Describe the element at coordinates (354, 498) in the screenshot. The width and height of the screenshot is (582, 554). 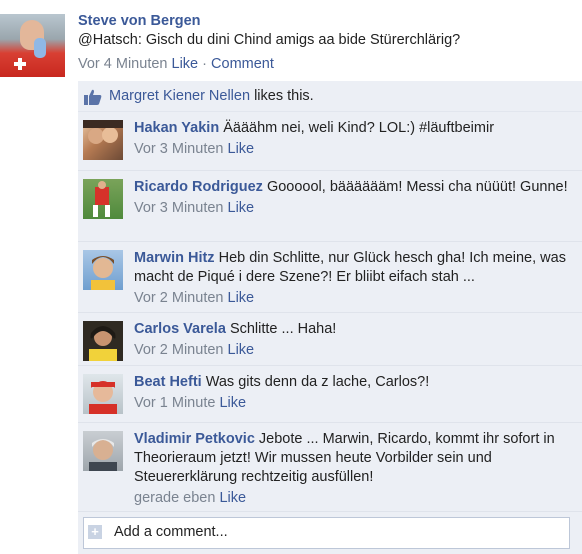
I see `comment-meta: gerade eben Like` at that location.